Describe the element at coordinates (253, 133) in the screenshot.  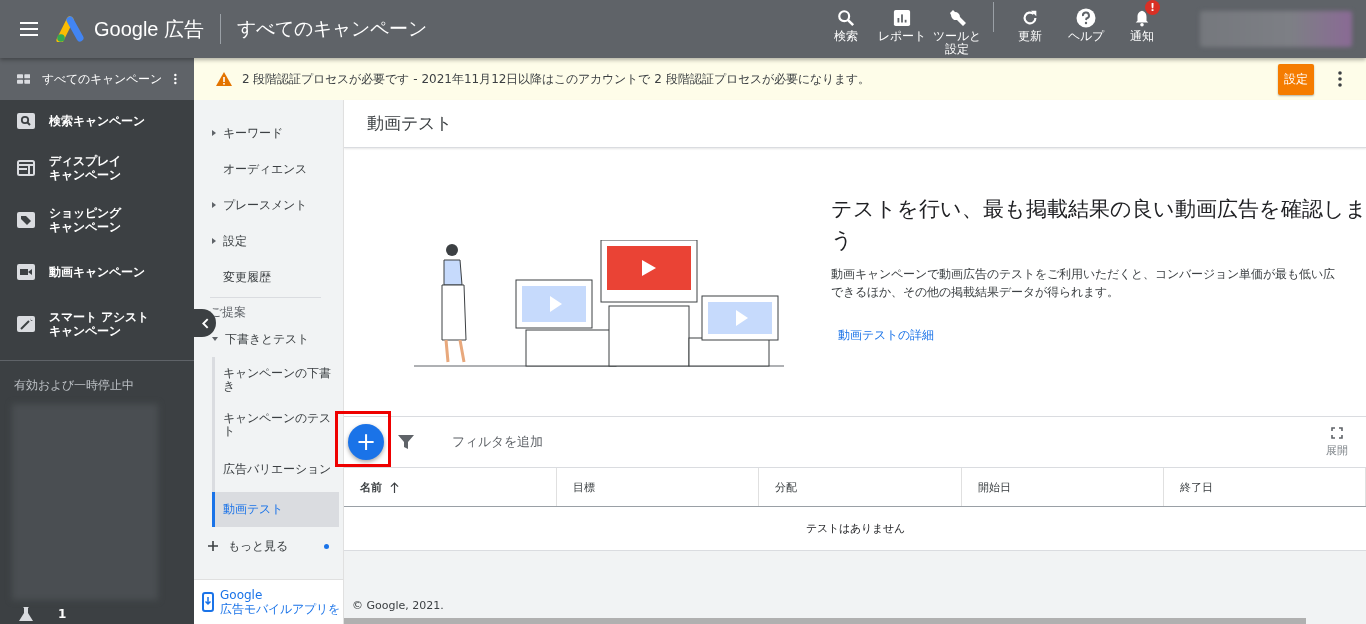
I see `nav-link: キーワード` at that location.